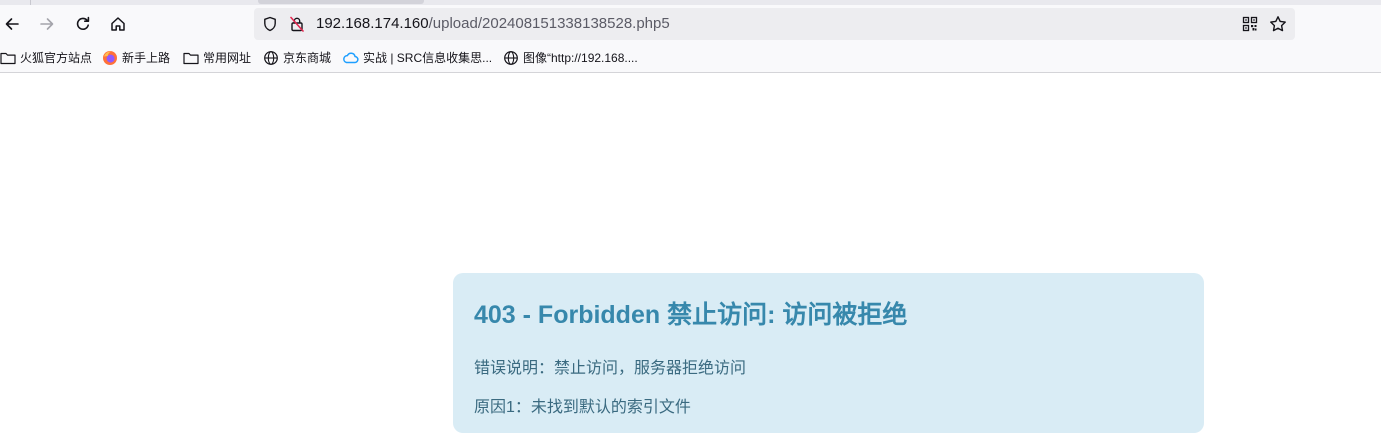 This screenshot has width=1381, height=433. I want to click on arrow-left-icon, so click(12, 24).